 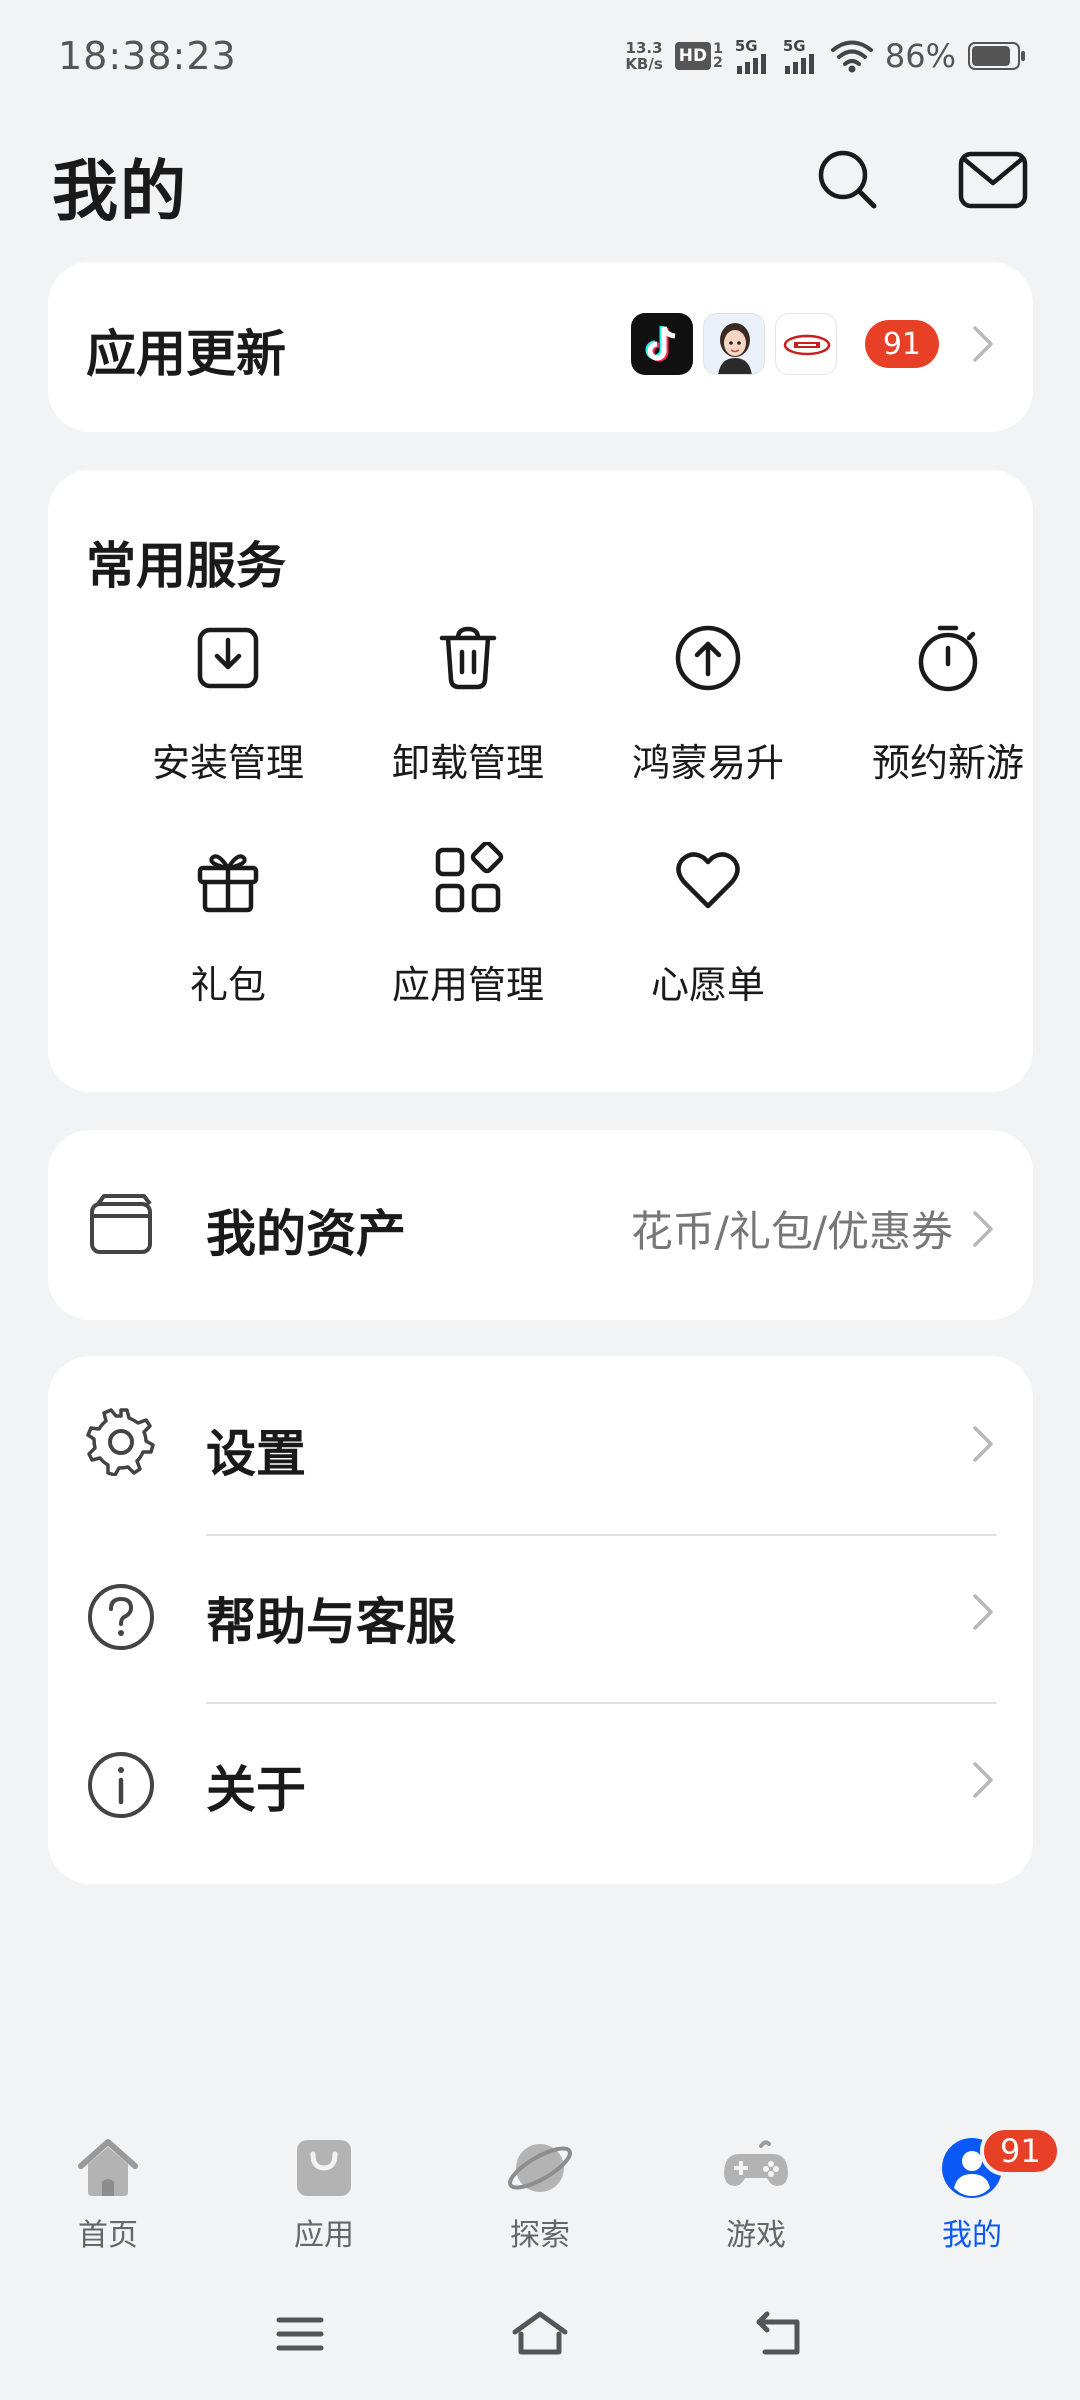 What do you see at coordinates (121, 1785) in the screenshot?
I see `info-icon` at bounding box center [121, 1785].